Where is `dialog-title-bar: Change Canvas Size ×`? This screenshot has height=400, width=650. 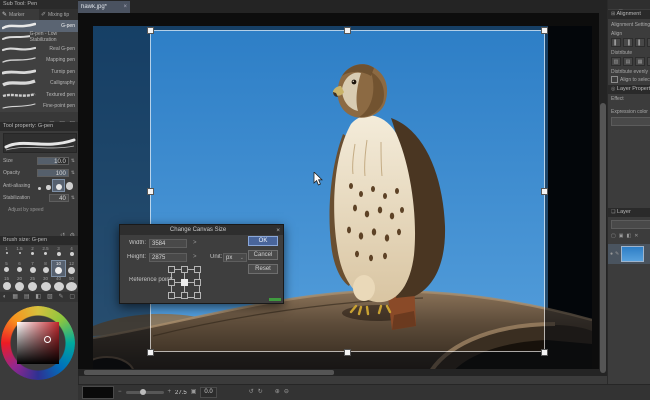 dialog-title-bar: Change Canvas Size × is located at coordinates (201, 230).